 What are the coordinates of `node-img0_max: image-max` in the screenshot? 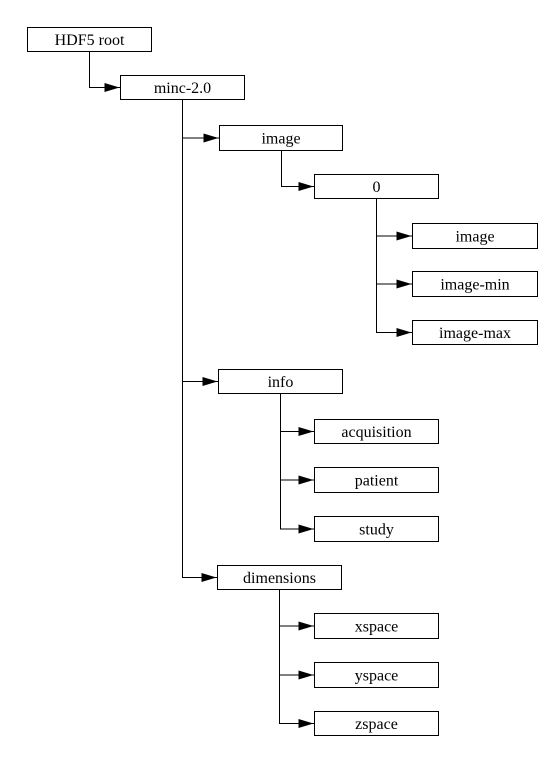 It's located at (475, 332).